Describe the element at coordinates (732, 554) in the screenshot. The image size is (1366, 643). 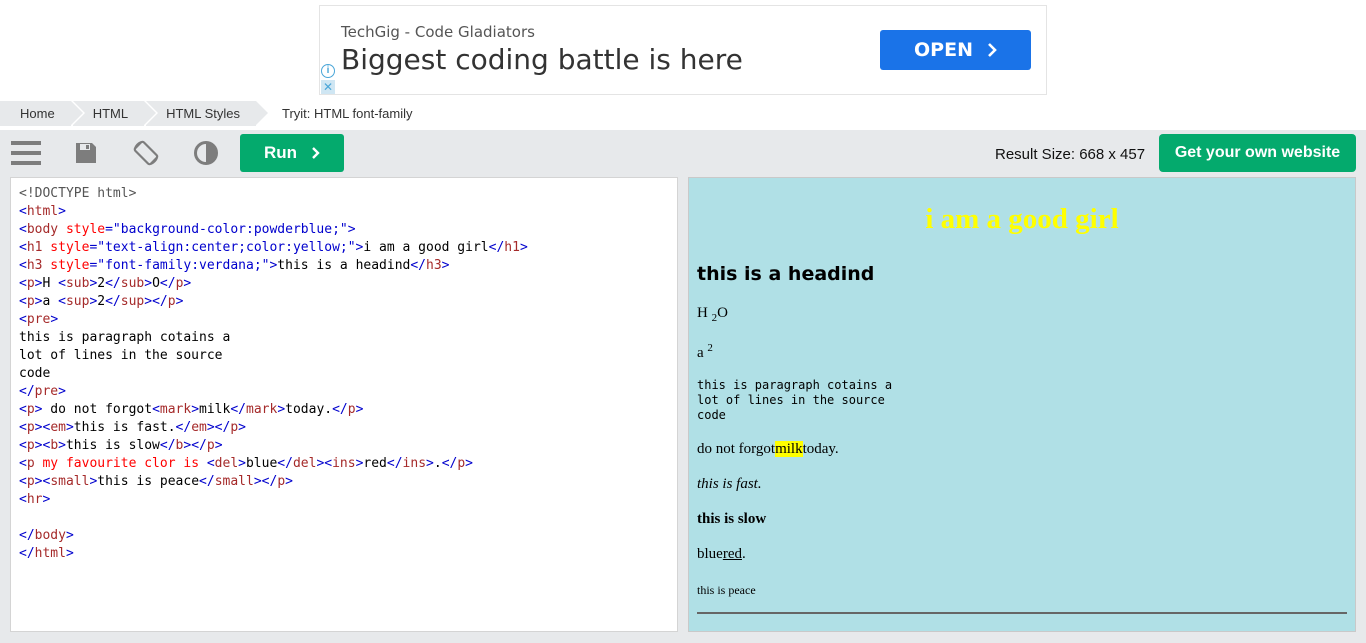
I see `ins-text: red` at that location.